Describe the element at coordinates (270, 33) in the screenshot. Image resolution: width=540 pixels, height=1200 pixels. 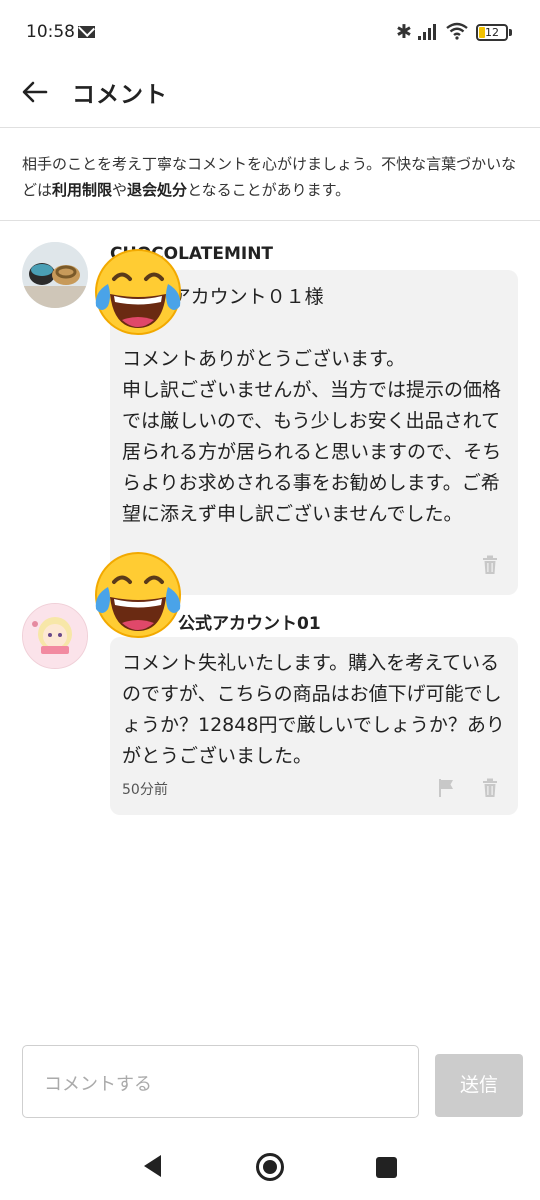
I see `status-bar: 10:58 ✱ 12` at that location.